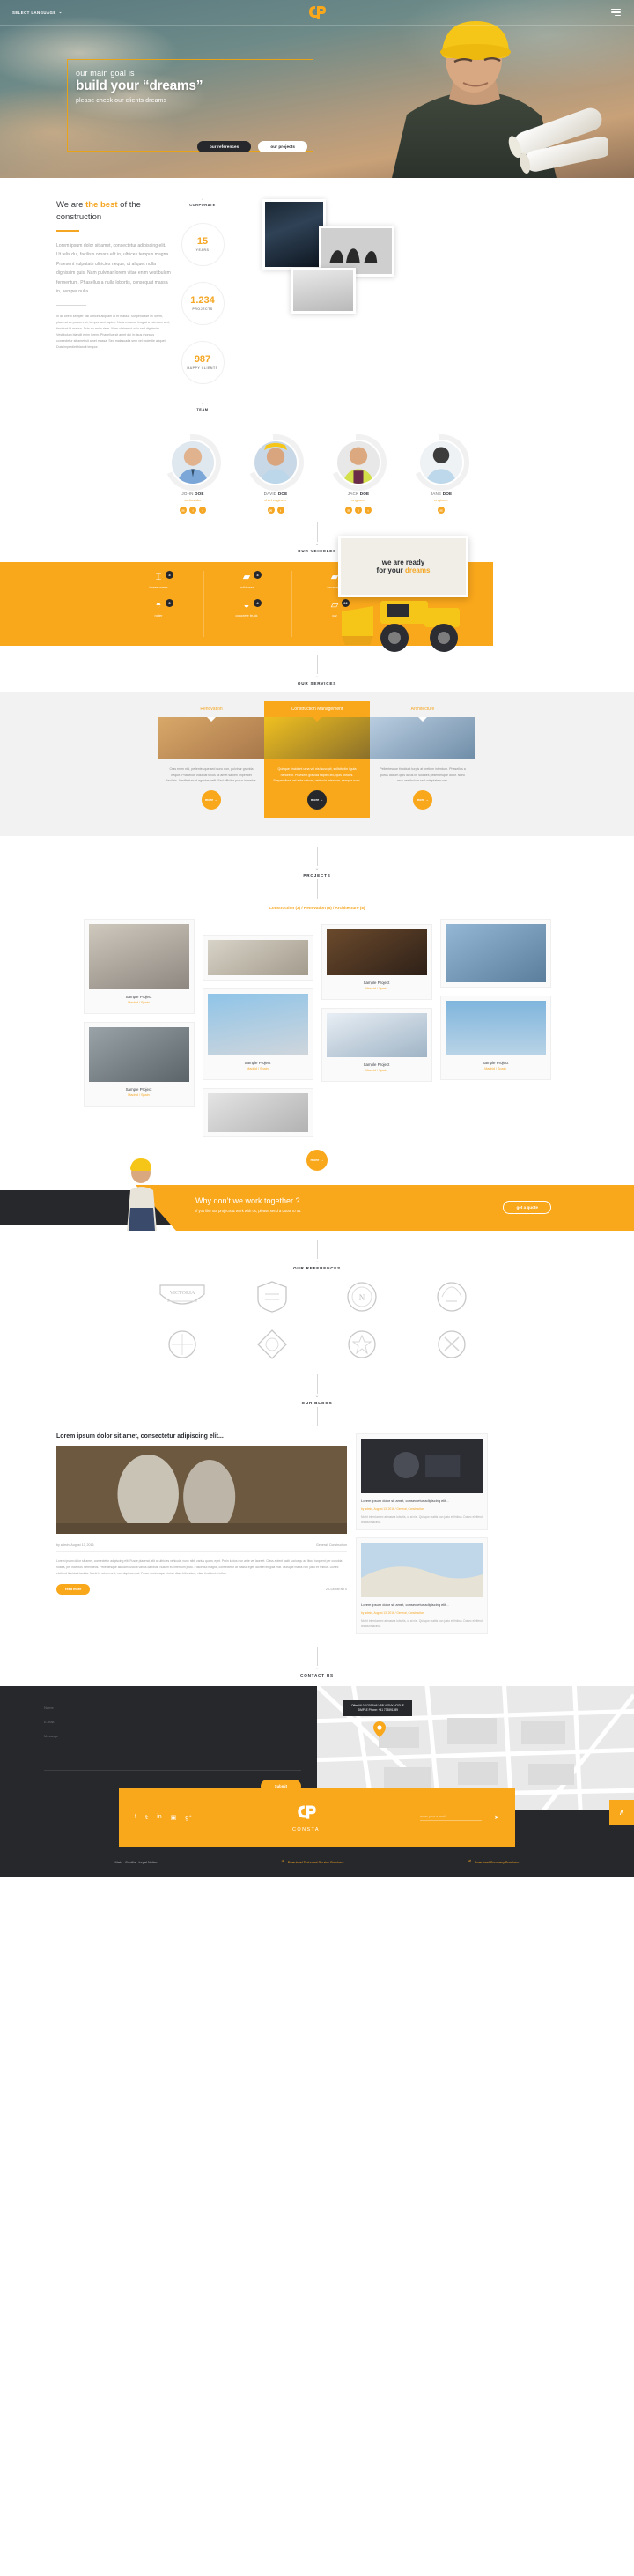 This screenshot has width=634, height=2576. What do you see at coordinates (361, 1344) in the screenshot?
I see `reference-logo-star-crest` at bounding box center [361, 1344].